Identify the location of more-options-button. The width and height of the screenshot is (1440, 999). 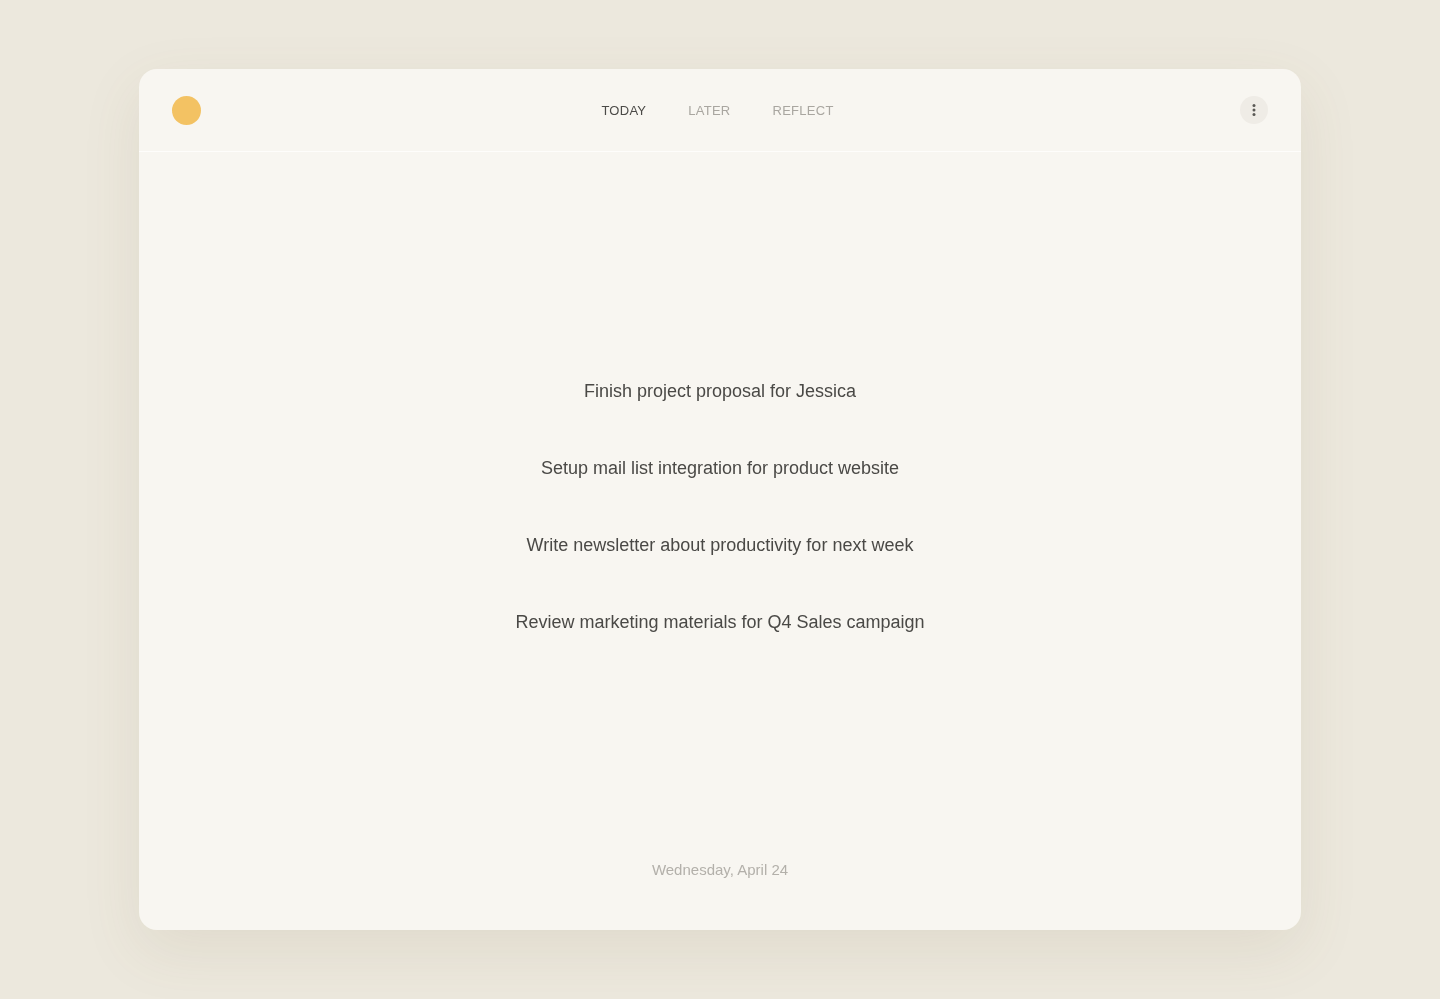
(1254, 110).